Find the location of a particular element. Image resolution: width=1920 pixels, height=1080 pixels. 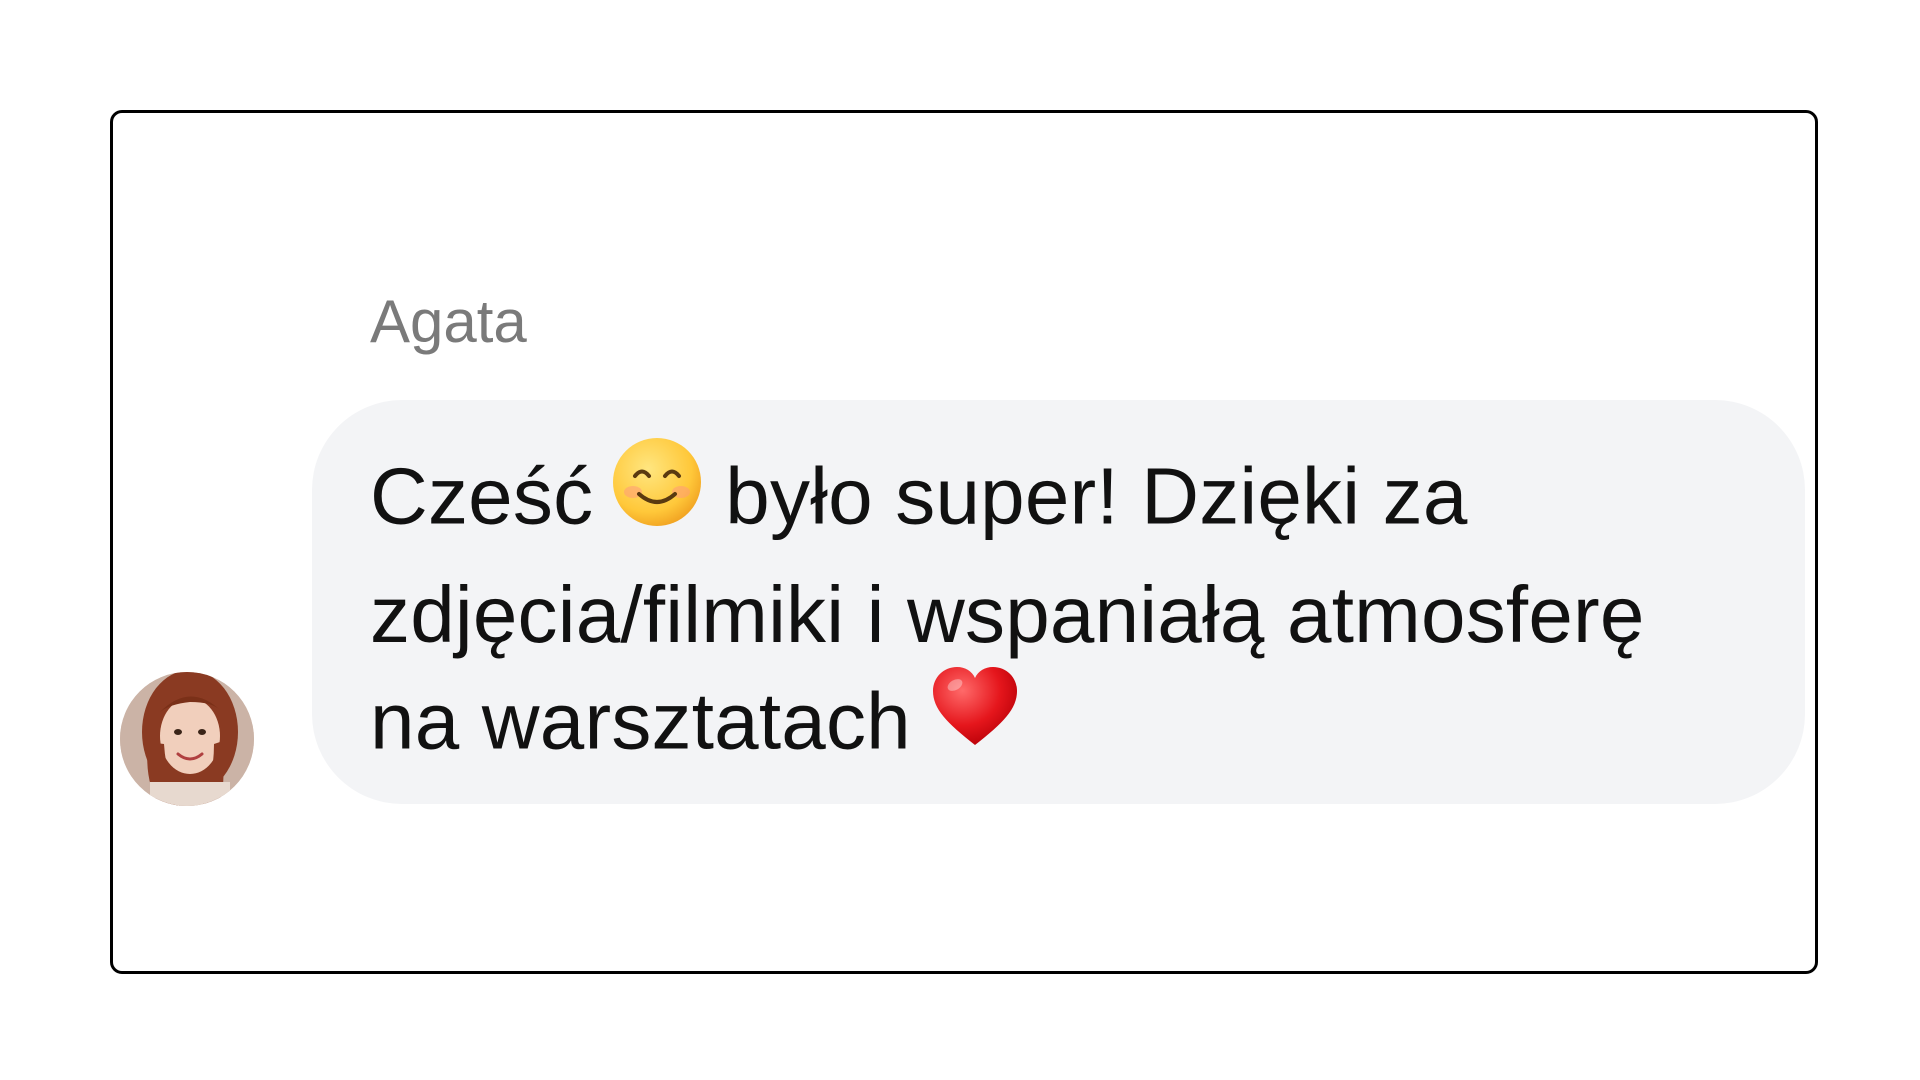

red-heart-icon is located at coordinates (975, 719).